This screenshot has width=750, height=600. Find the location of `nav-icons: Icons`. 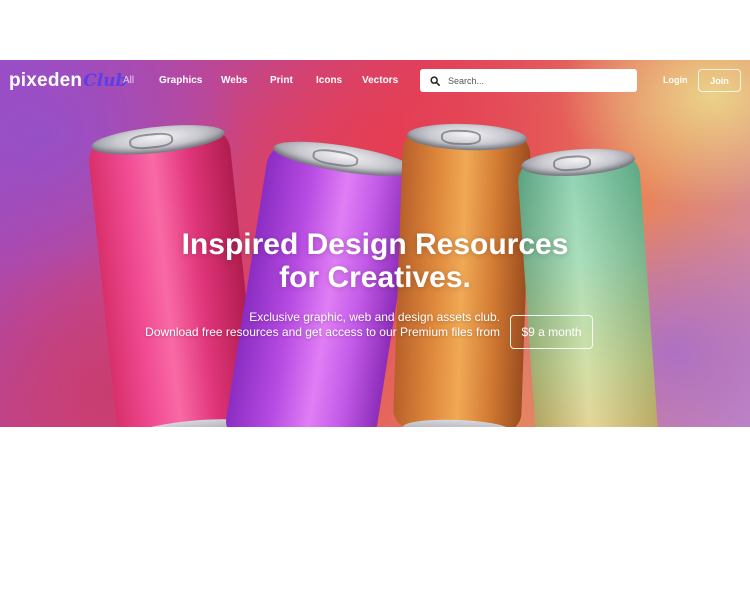

nav-icons: Icons is located at coordinates (329, 80).